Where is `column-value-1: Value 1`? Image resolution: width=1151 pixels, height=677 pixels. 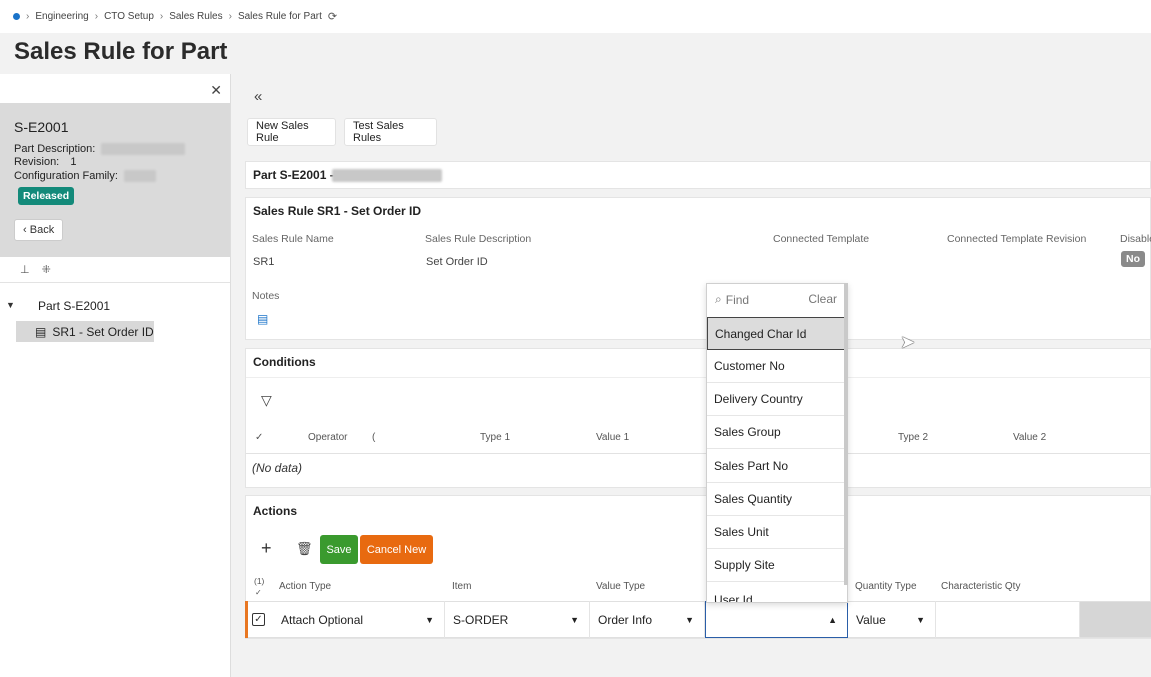 column-value-1: Value 1 is located at coordinates (613, 437).